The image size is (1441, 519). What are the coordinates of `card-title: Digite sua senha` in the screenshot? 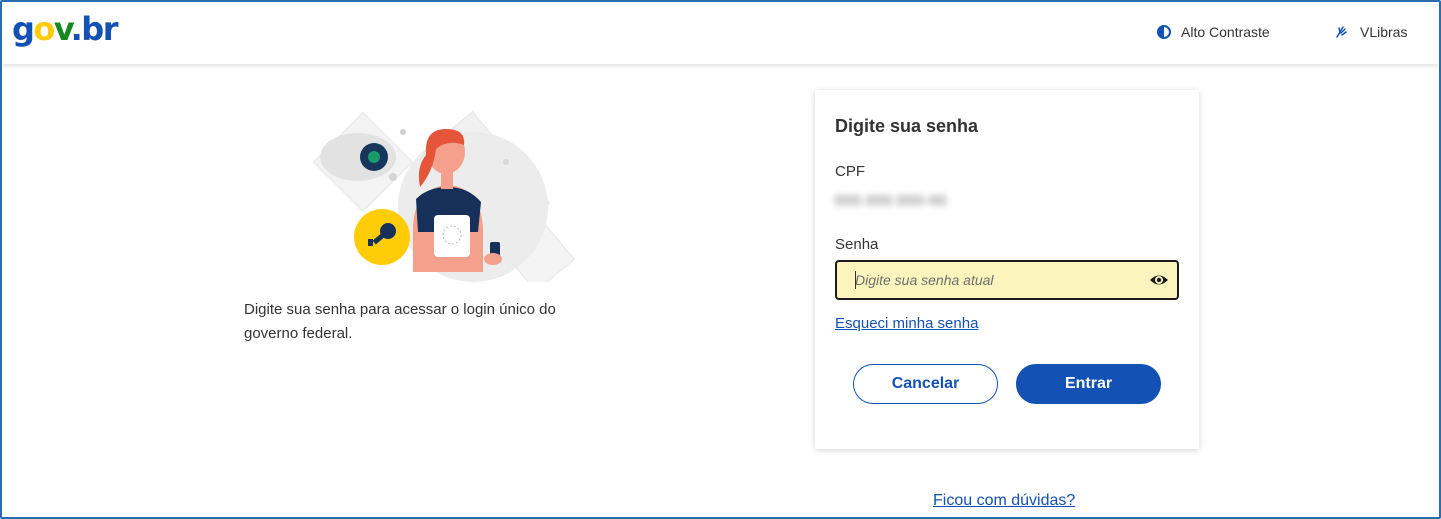 It's located at (907, 126).